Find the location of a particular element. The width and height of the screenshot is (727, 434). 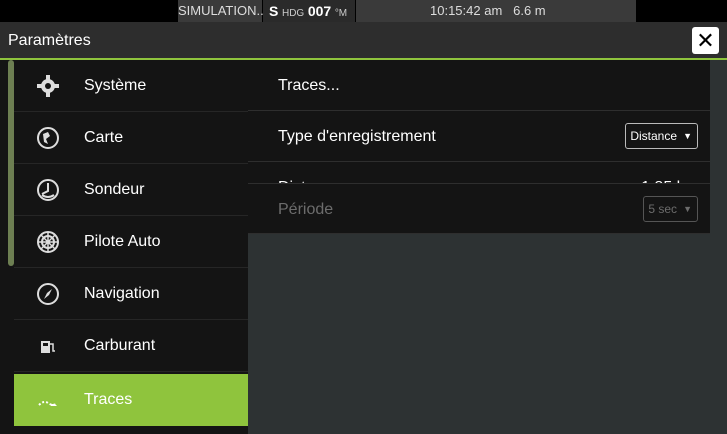

close-button: ✕ is located at coordinates (705, 40).